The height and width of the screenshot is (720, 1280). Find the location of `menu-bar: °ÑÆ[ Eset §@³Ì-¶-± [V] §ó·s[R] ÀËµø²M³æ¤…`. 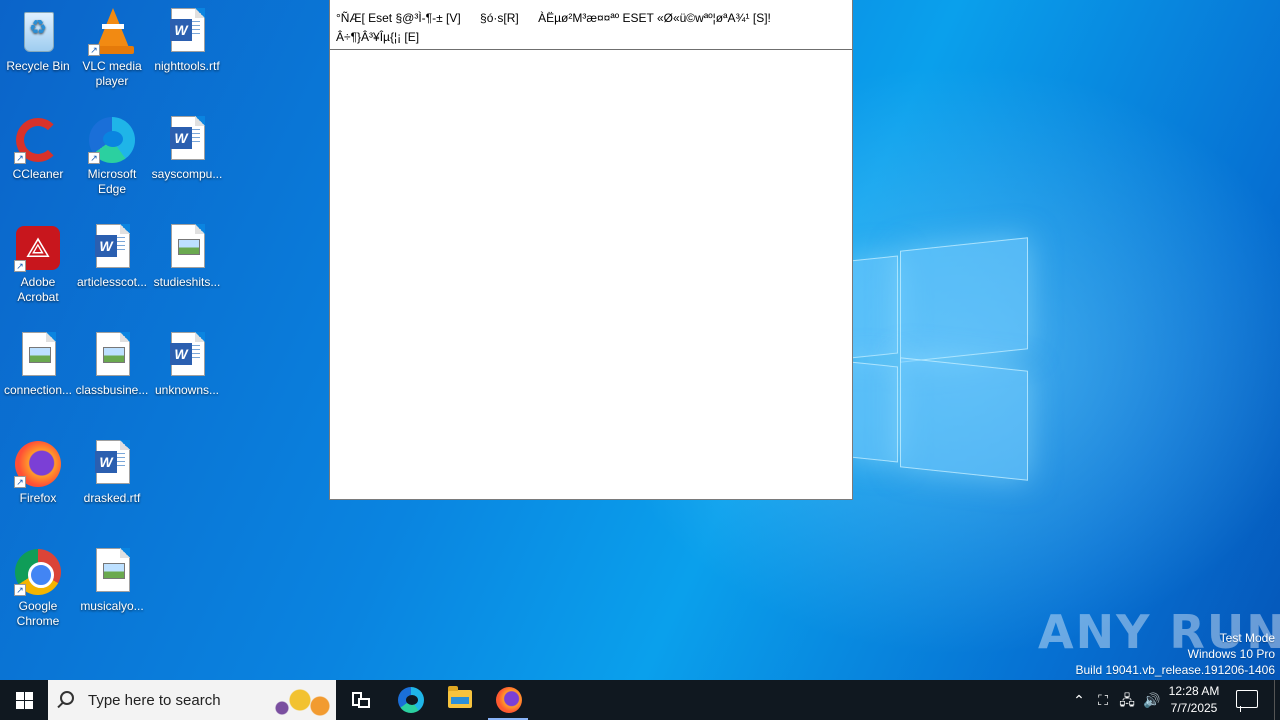

menu-bar: °ÑÆ[ Eset §@³Ì-¶-± [V] §ó·s[R] ÀËµø²M³æ¤… is located at coordinates (591, 28).